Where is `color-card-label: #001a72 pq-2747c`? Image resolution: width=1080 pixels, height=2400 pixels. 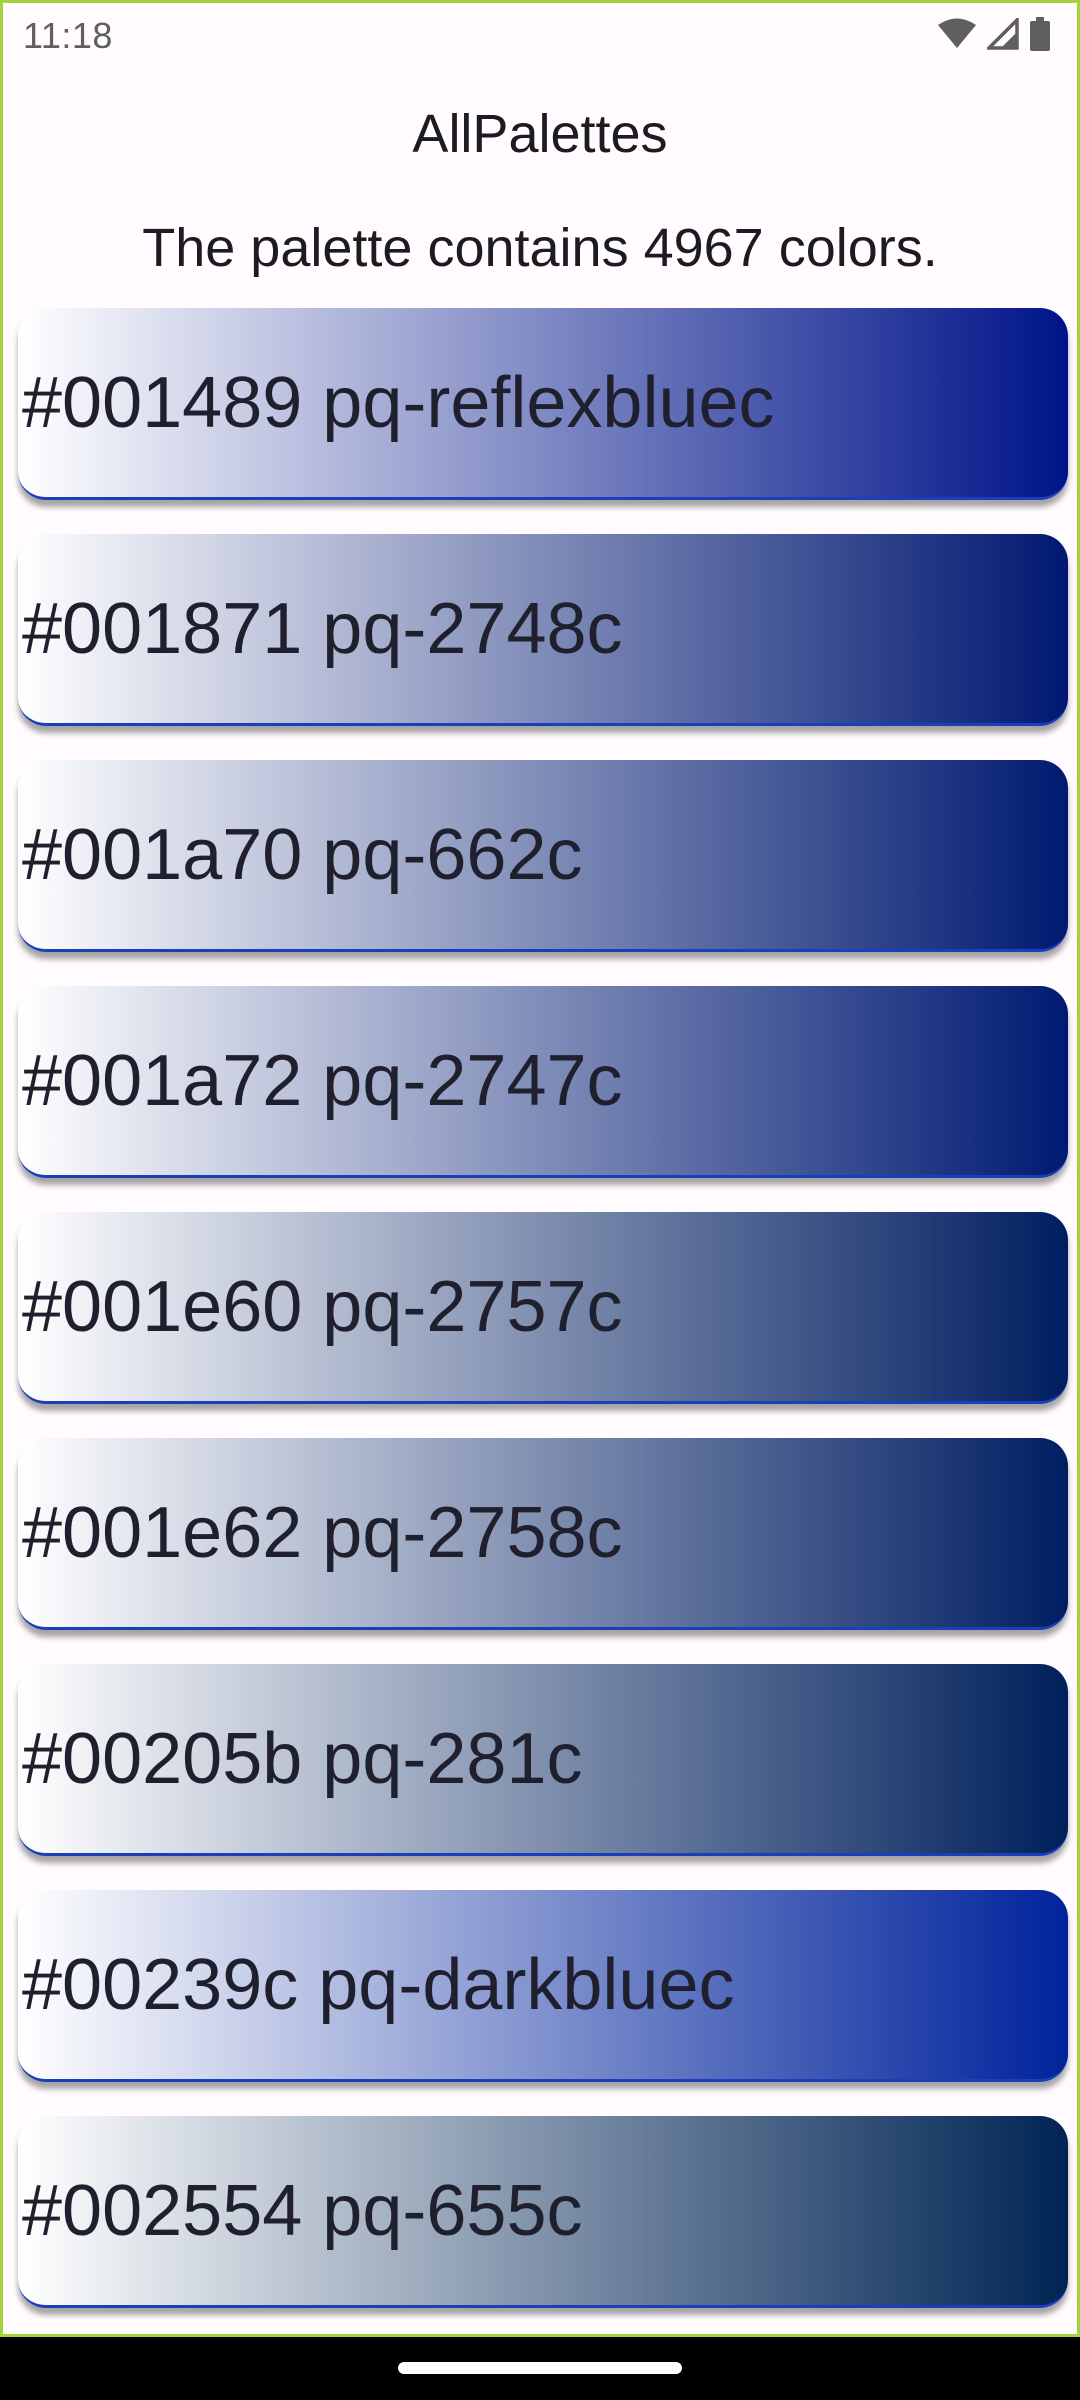
color-card-label: #001a72 pq-2747c is located at coordinates (322, 1080).